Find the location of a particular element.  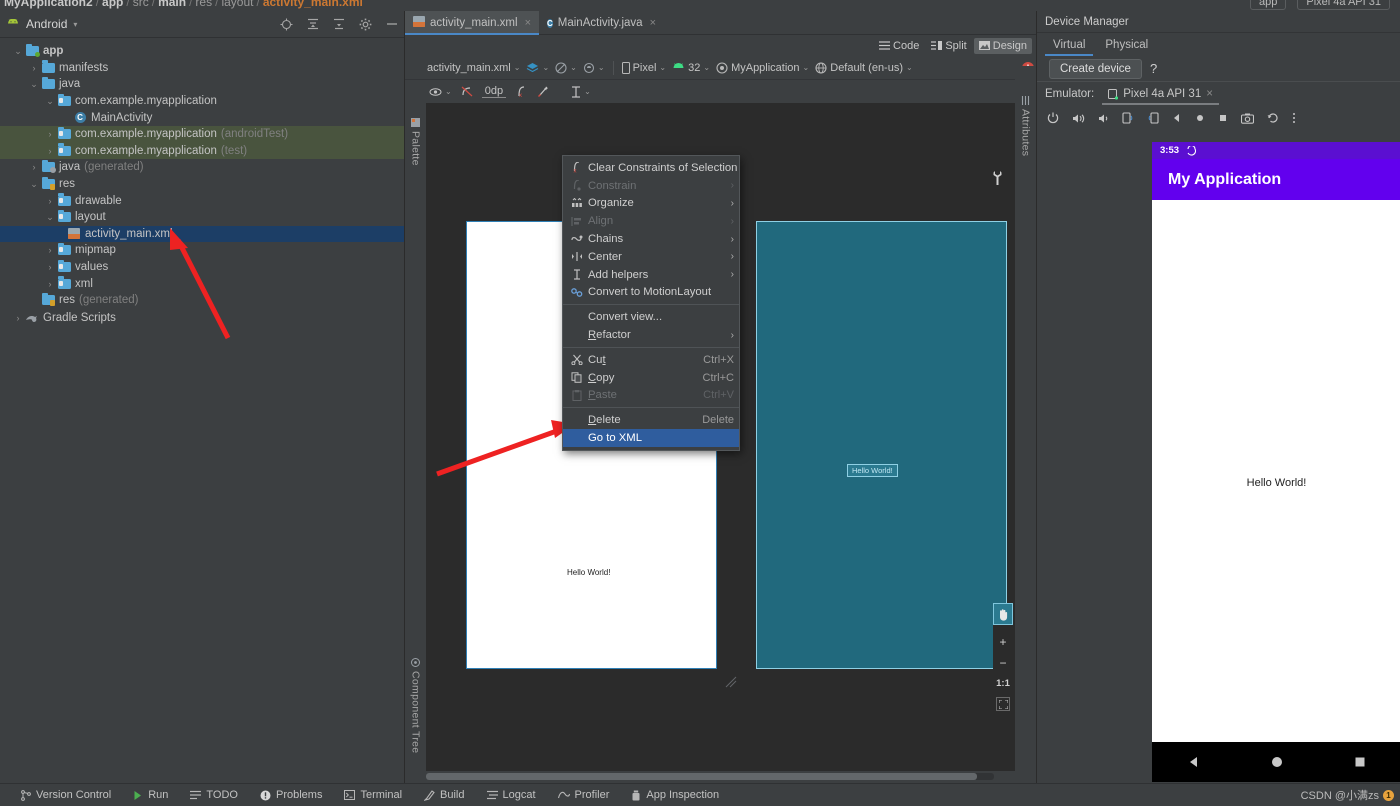

power-icon is located at coordinates (1053, 118).